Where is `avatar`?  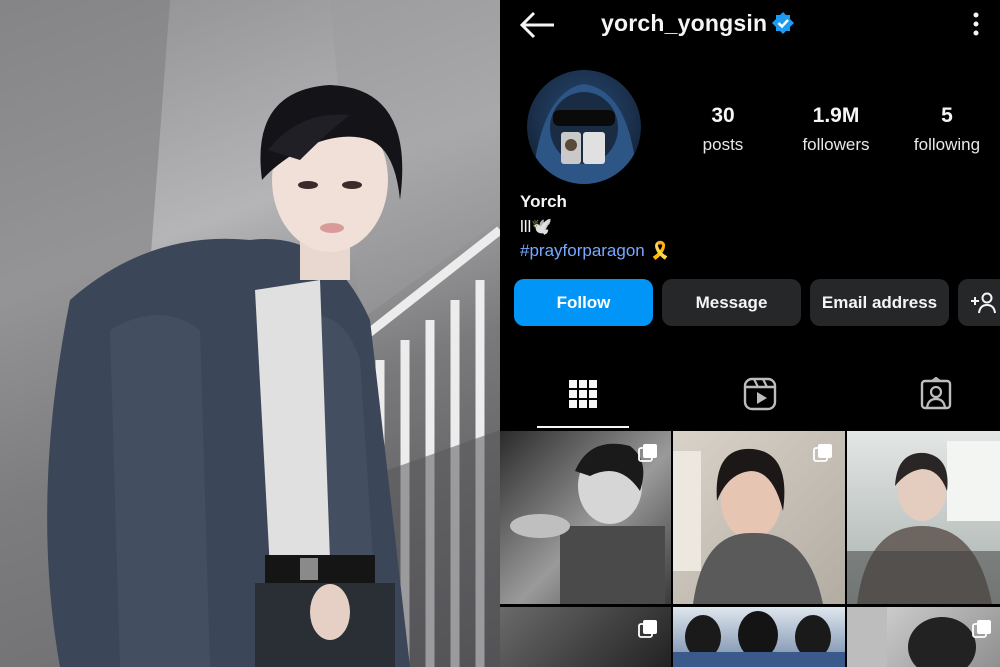
avatar is located at coordinates (584, 127).